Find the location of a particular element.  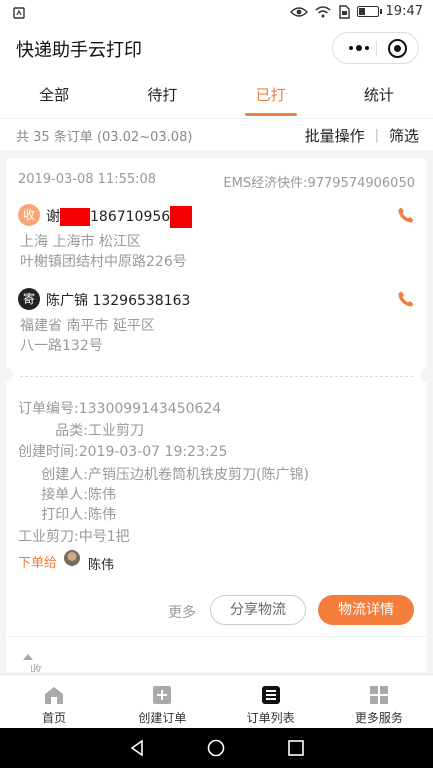

mini-program-capsule is located at coordinates (375, 48).